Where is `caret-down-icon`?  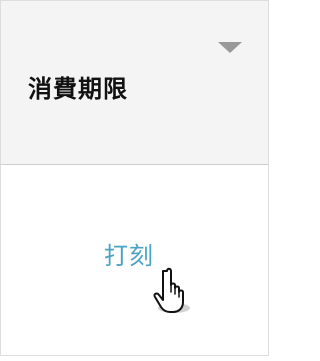
caret-down-icon is located at coordinates (230, 47).